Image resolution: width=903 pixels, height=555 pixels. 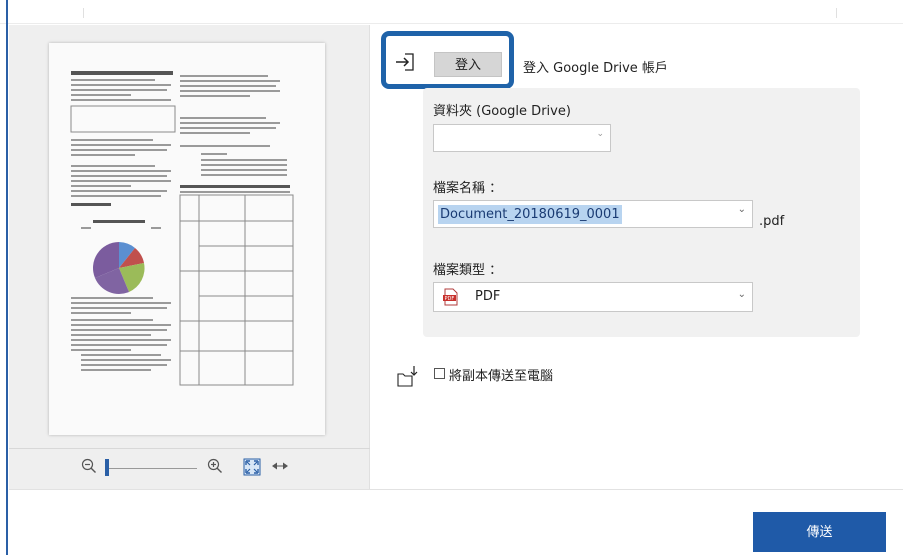 What do you see at coordinates (468, 188) in the screenshot?
I see `file-name-label: 檔案名稱 ：` at bounding box center [468, 188].